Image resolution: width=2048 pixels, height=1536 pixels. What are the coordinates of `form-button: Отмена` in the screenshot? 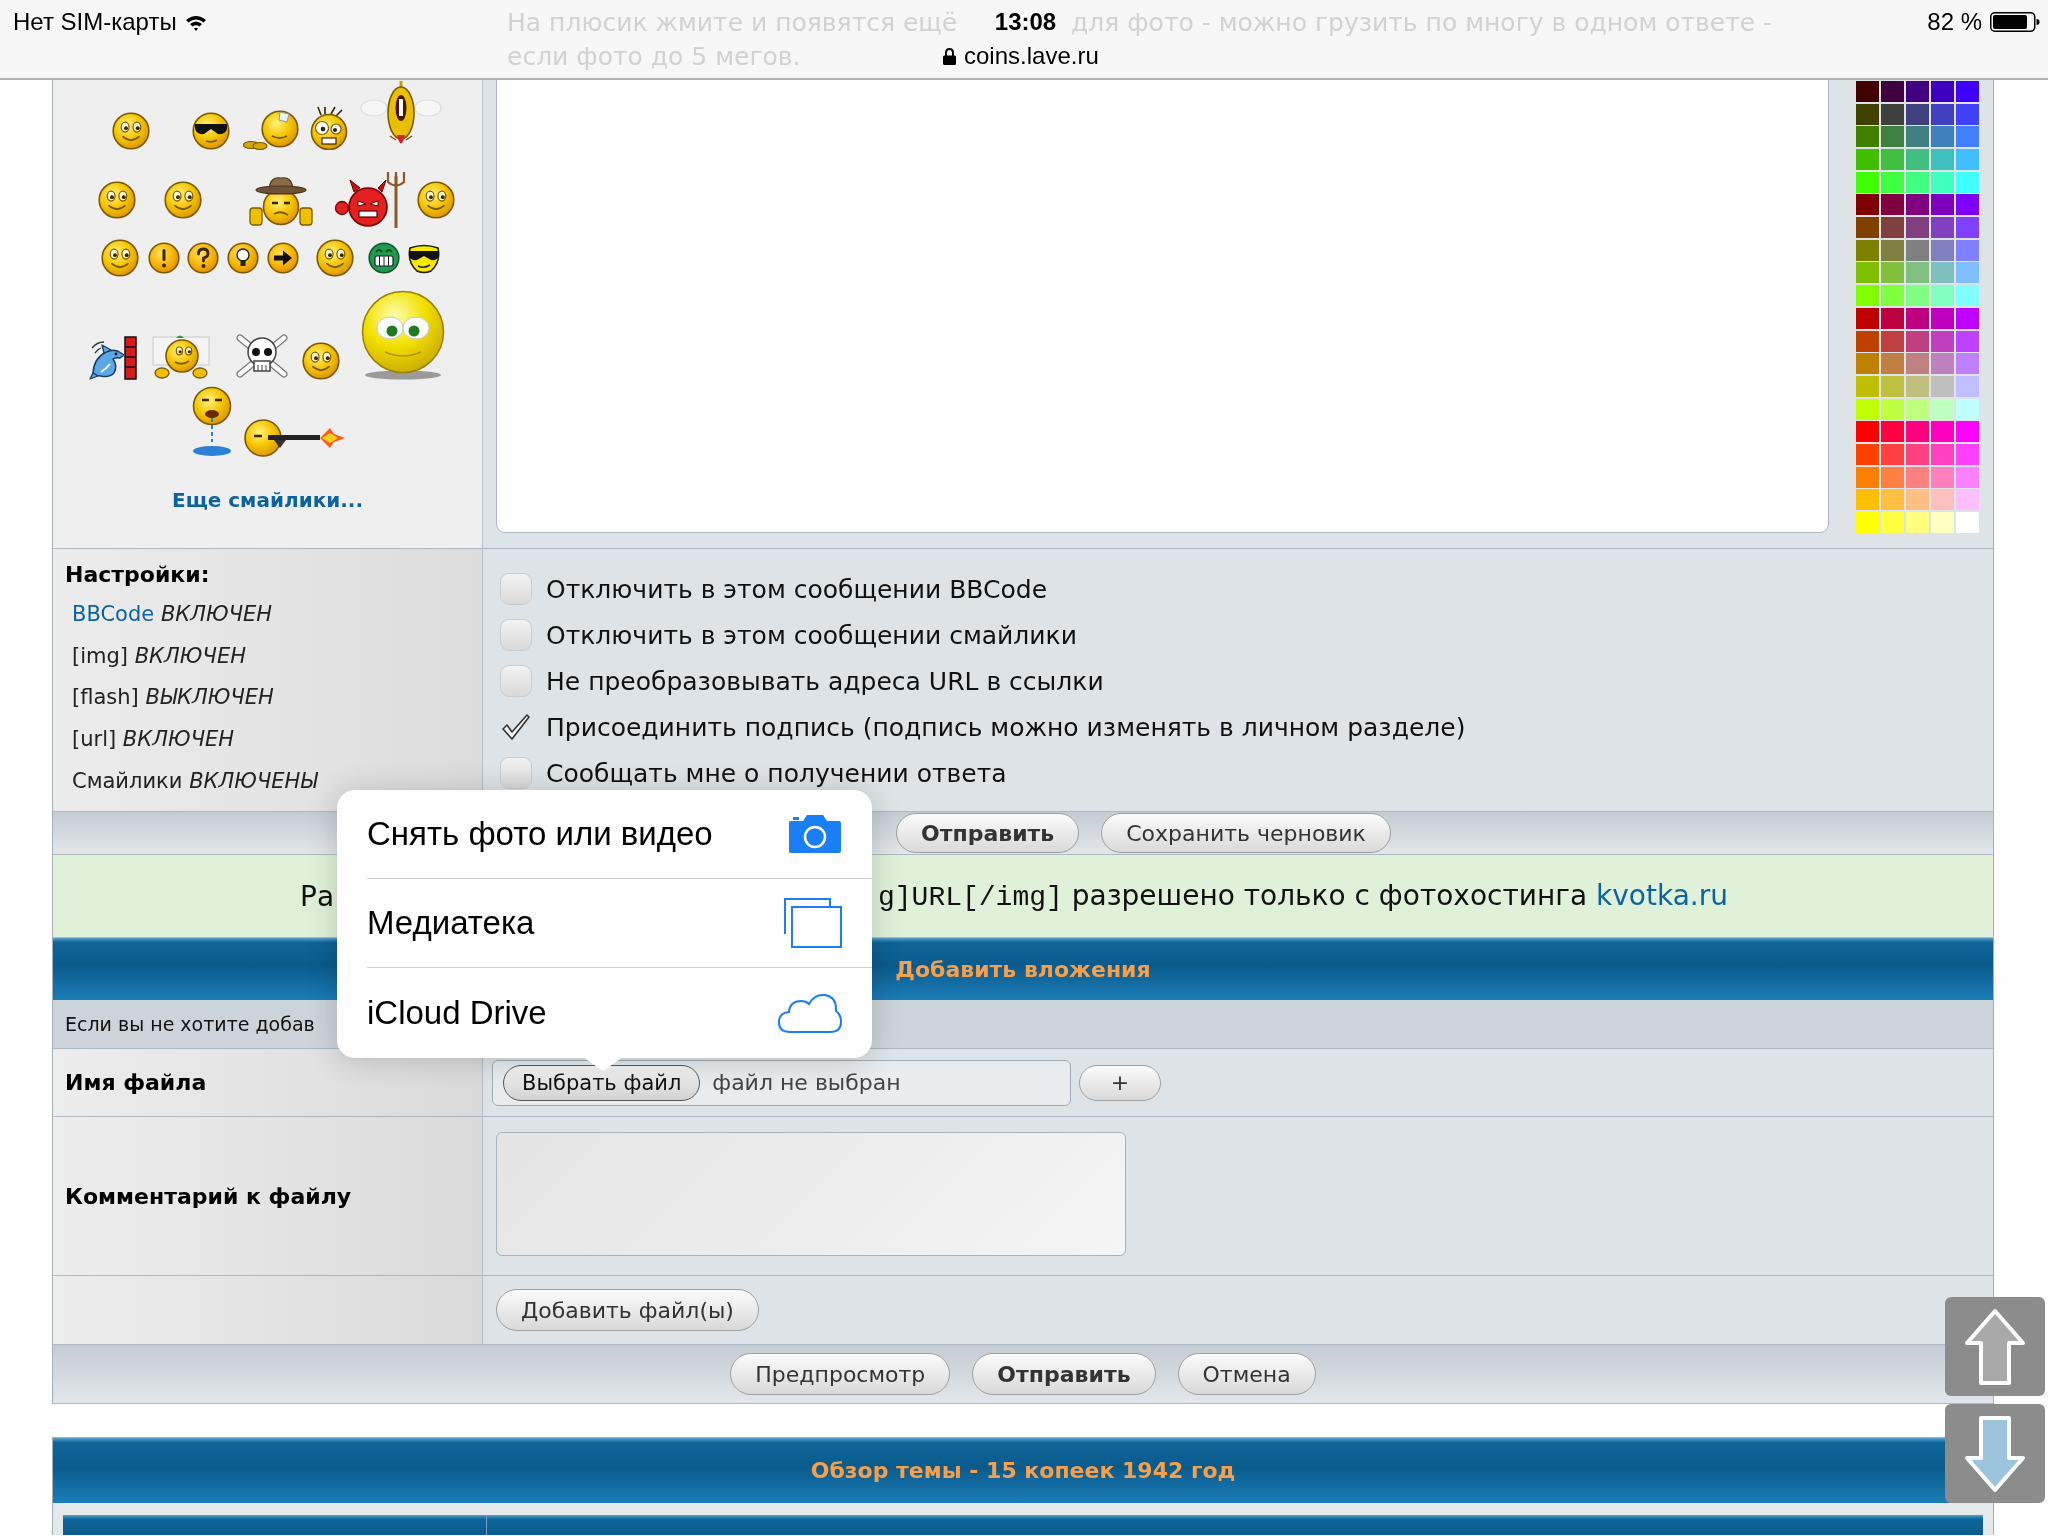 It's located at (1246, 1374).